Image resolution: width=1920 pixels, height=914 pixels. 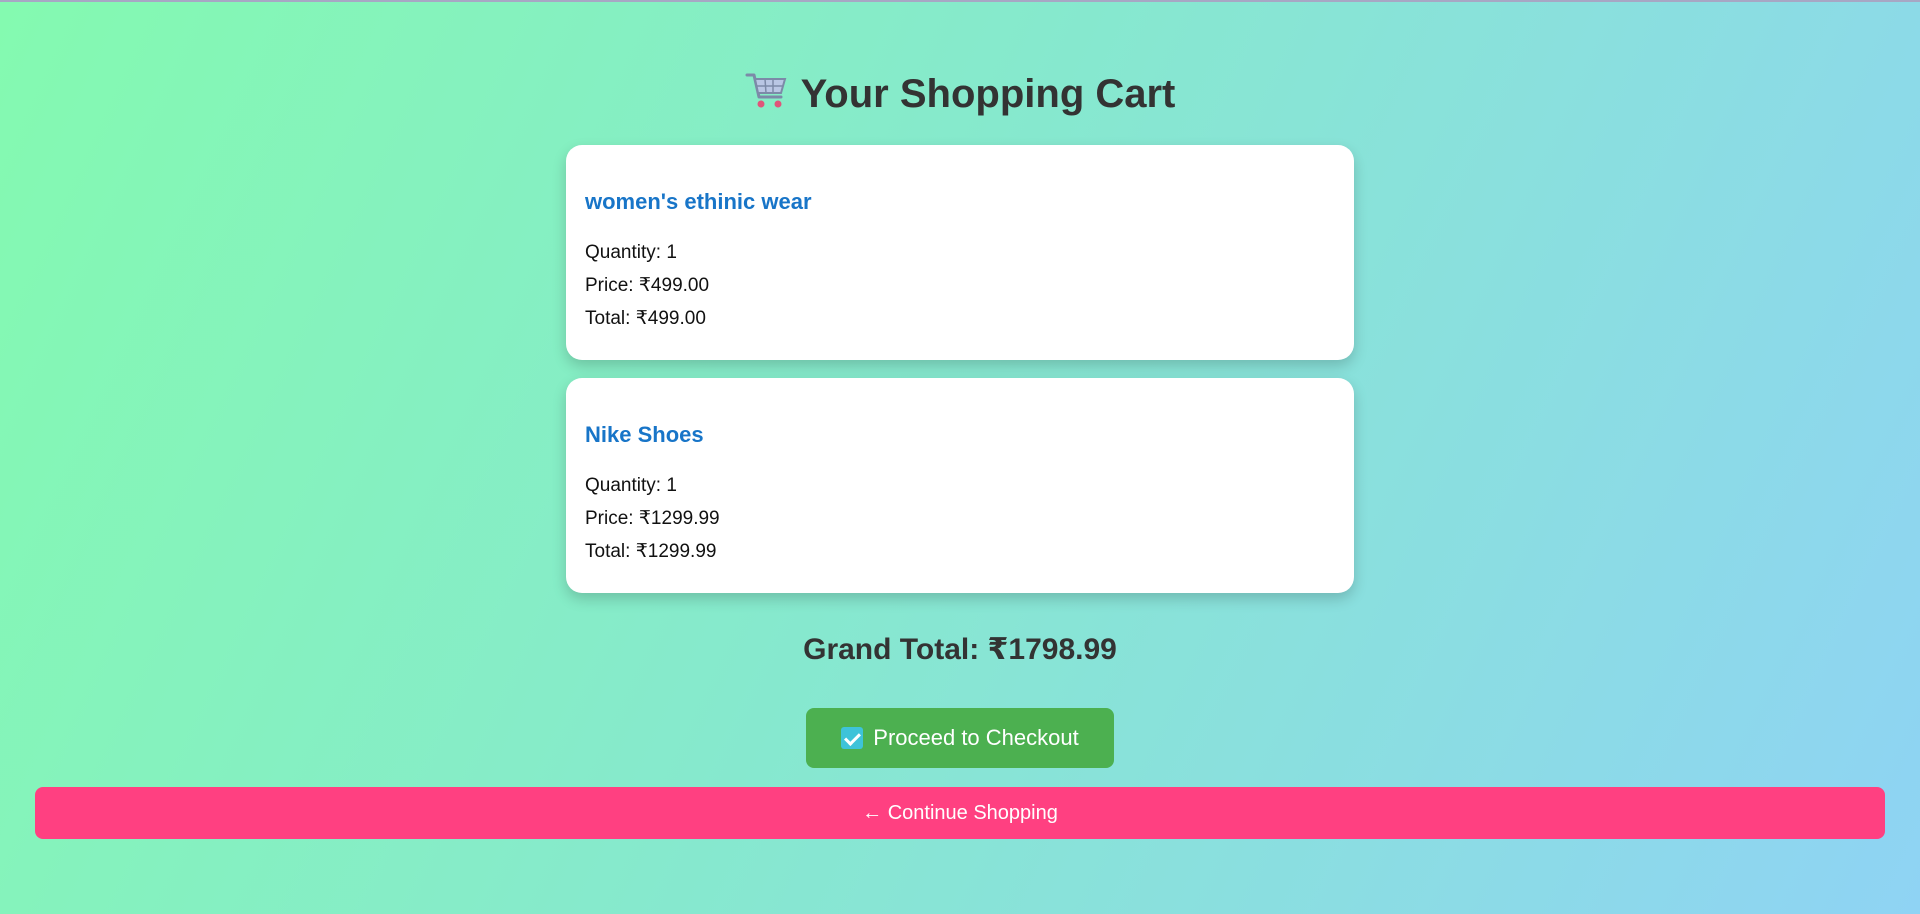 I want to click on cart-item-name: women's ethinic wear, so click(x=698, y=201).